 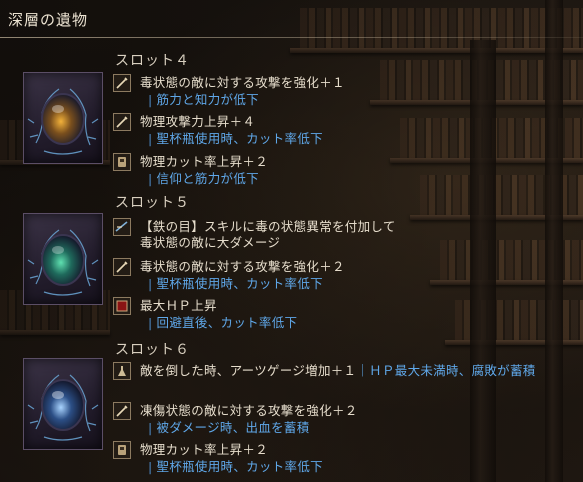 What do you see at coordinates (343, 173) in the screenshot?
I see `slot-4-effect-3: 物理カット率上昇＋２ | 信仰と筋力が低下` at bounding box center [343, 173].